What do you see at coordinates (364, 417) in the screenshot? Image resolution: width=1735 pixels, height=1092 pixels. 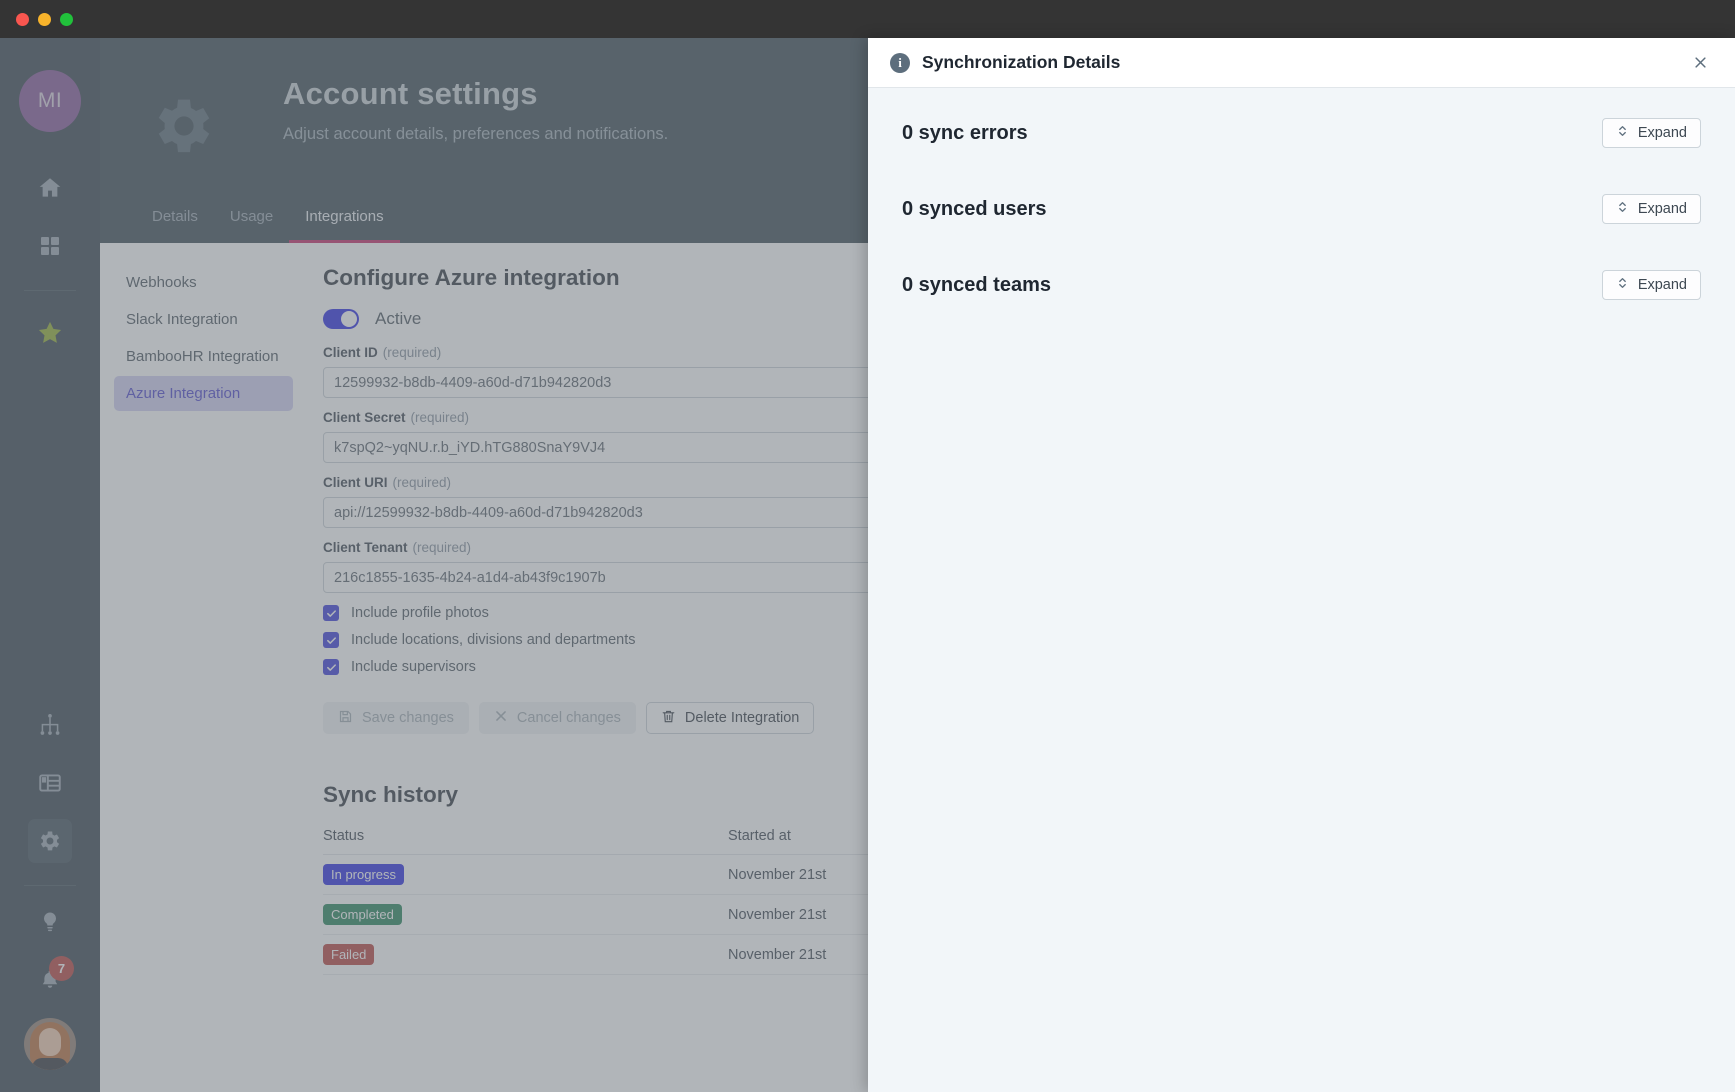 I see `field-label-text: Client Secret` at bounding box center [364, 417].